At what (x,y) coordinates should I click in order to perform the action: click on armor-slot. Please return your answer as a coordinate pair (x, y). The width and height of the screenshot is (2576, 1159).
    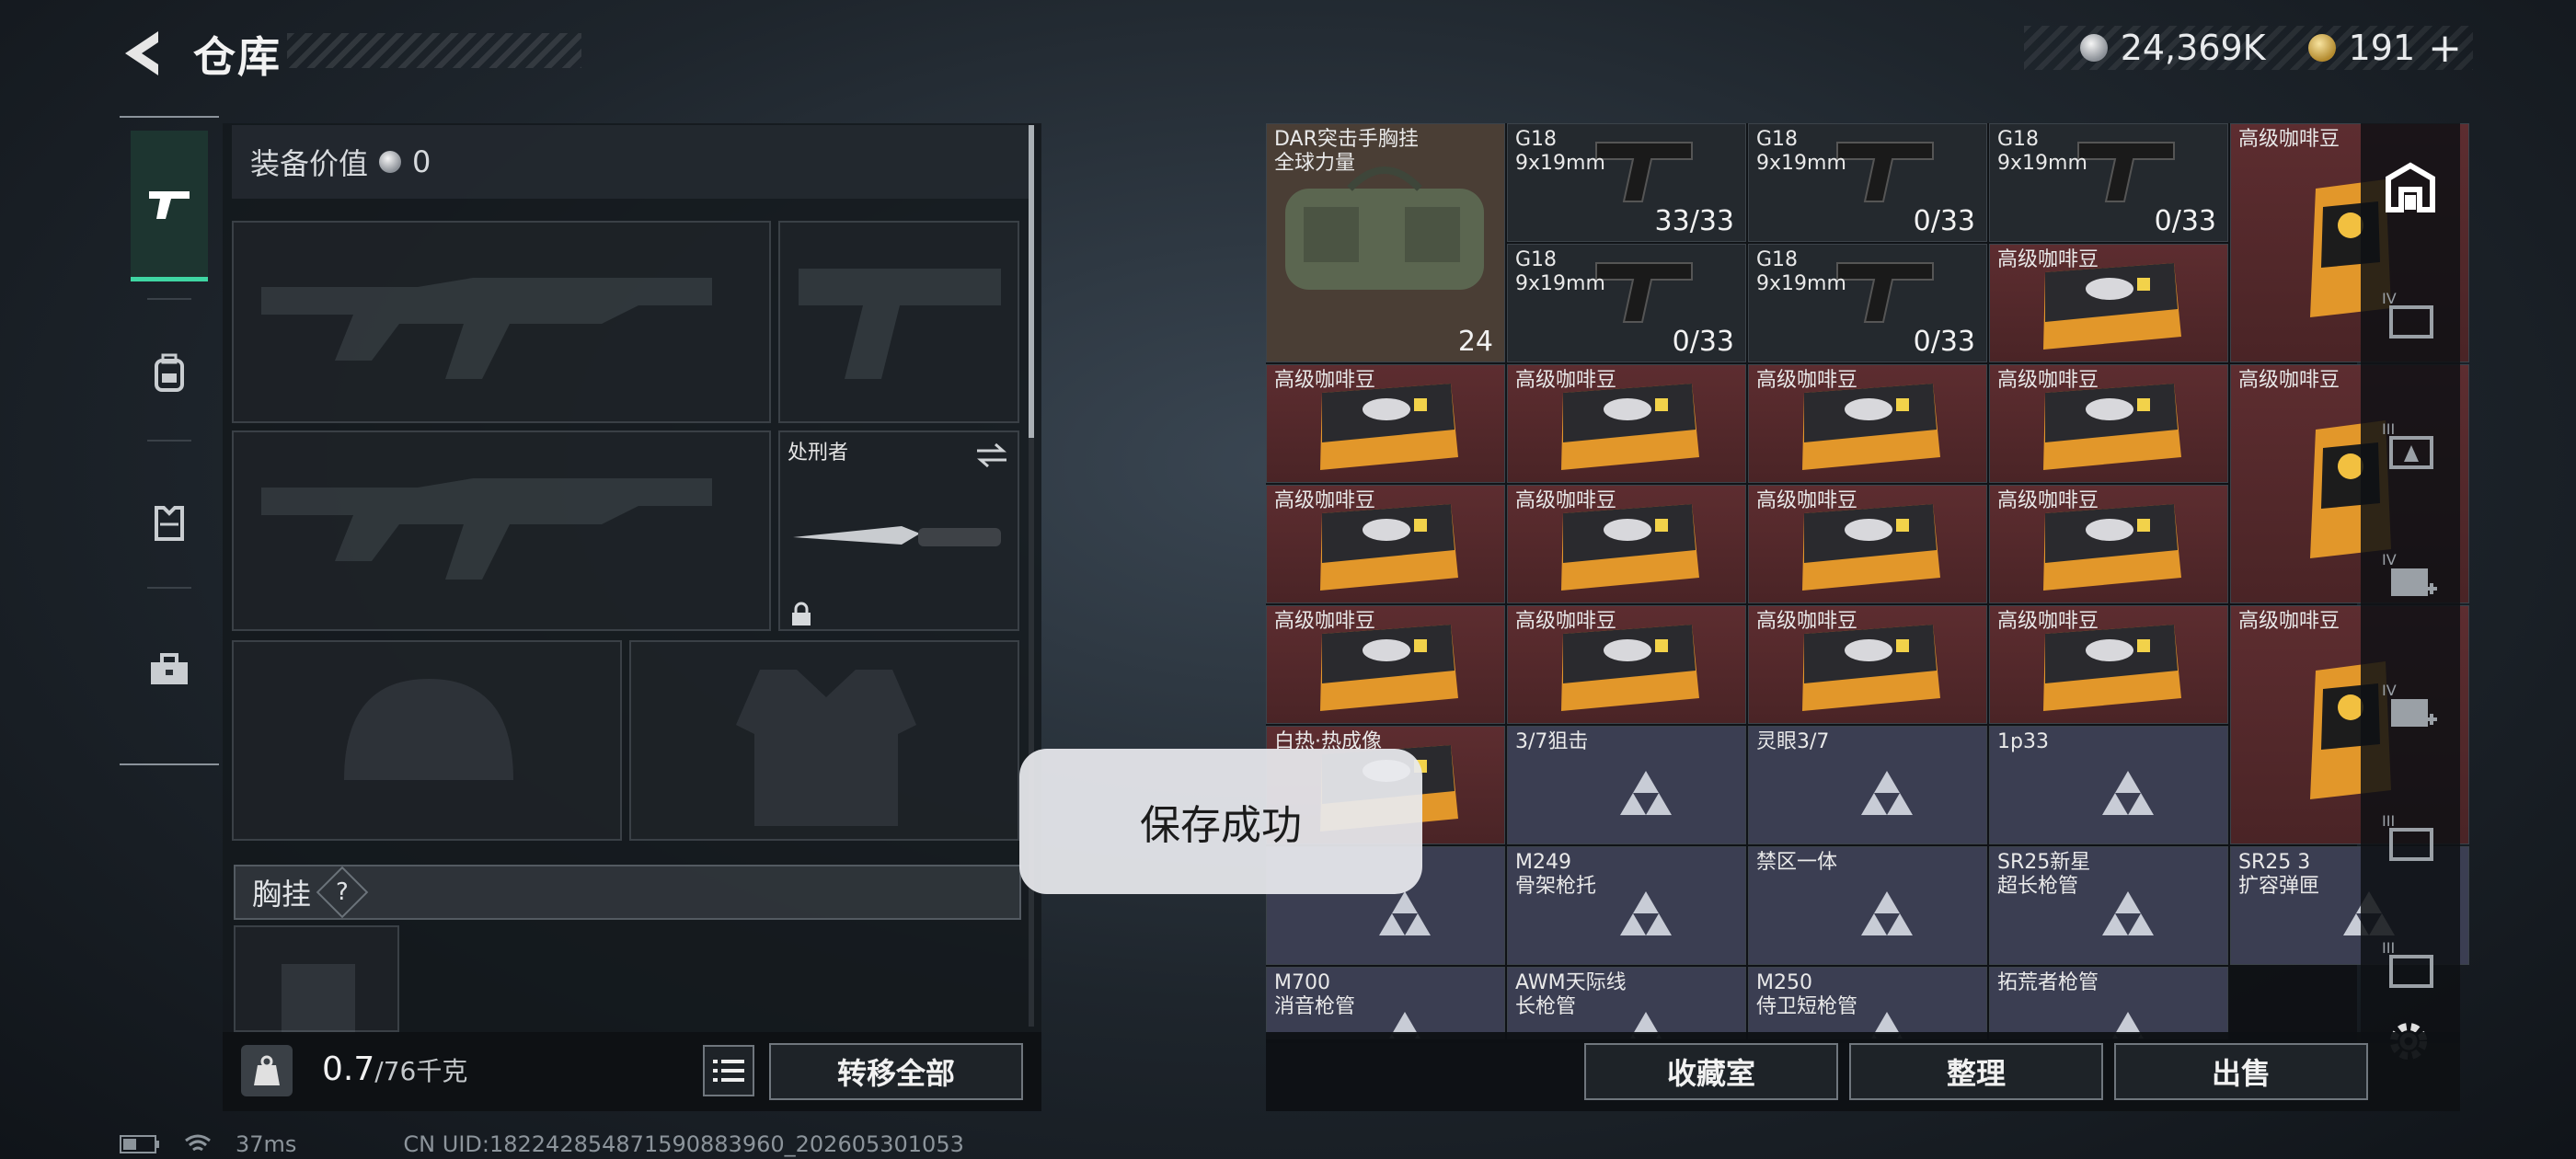
    Looking at the image, I should click on (824, 740).